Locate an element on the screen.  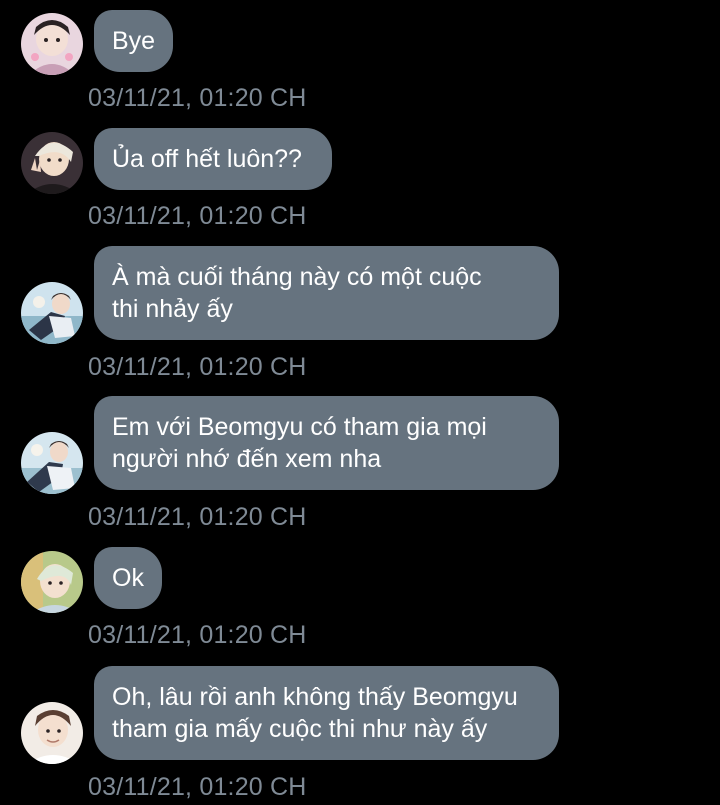
message-text-line: Bye is located at coordinates (134, 41).